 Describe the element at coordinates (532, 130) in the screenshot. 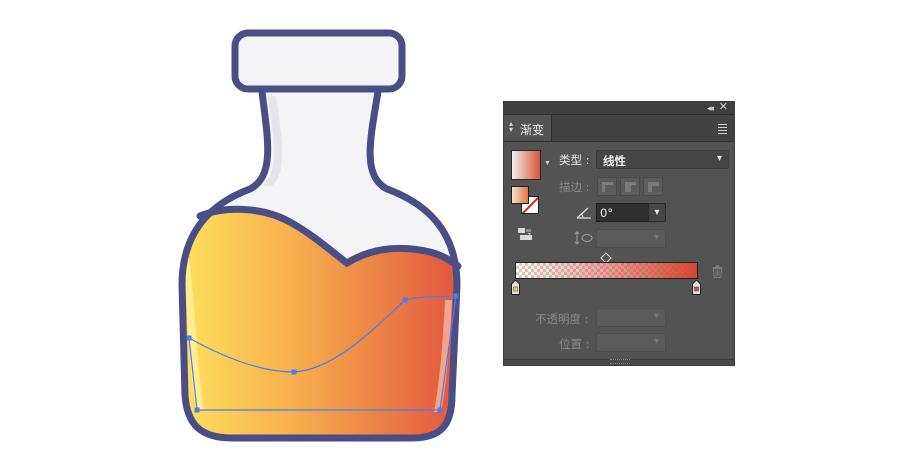

I see `tab-gradient-label: 渐变` at that location.